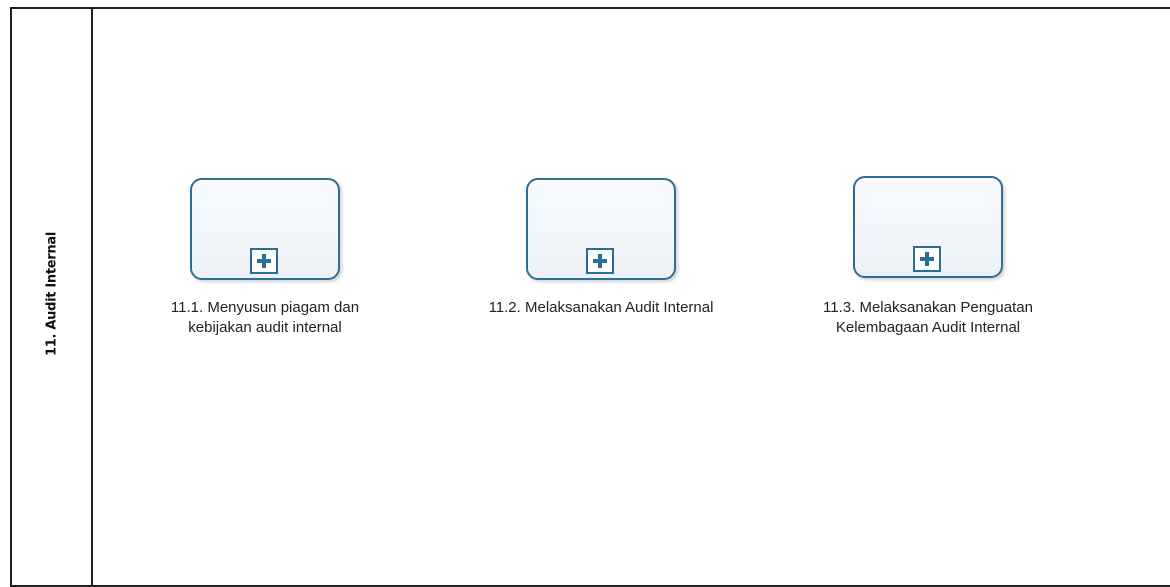 The width and height of the screenshot is (1170, 587). Describe the element at coordinates (52, 294) in the screenshot. I see `lane-title: 11. Audit Internal` at that location.